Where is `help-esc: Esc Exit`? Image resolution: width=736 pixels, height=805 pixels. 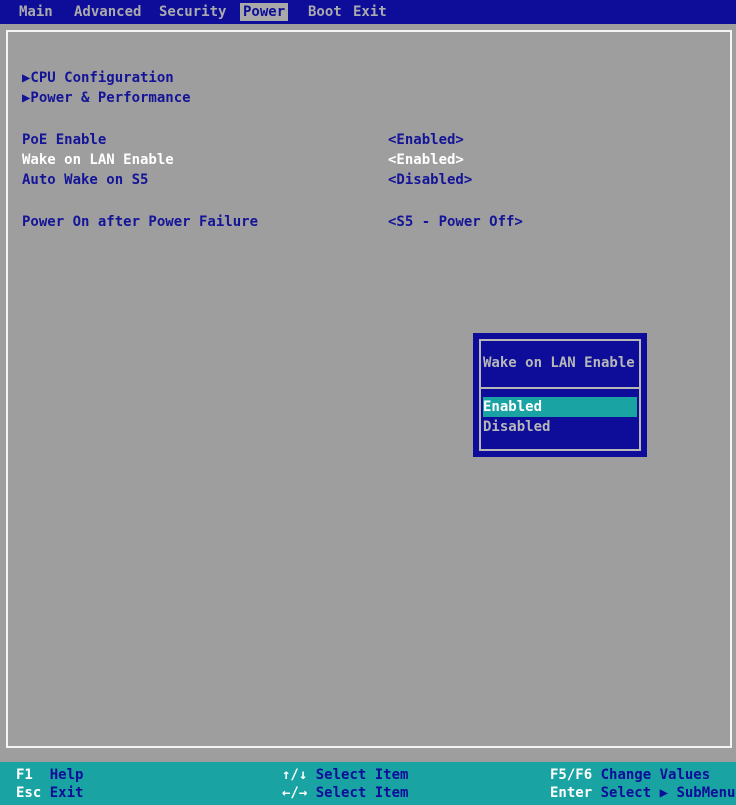 help-esc: Esc Exit is located at coordinates (49, 793).